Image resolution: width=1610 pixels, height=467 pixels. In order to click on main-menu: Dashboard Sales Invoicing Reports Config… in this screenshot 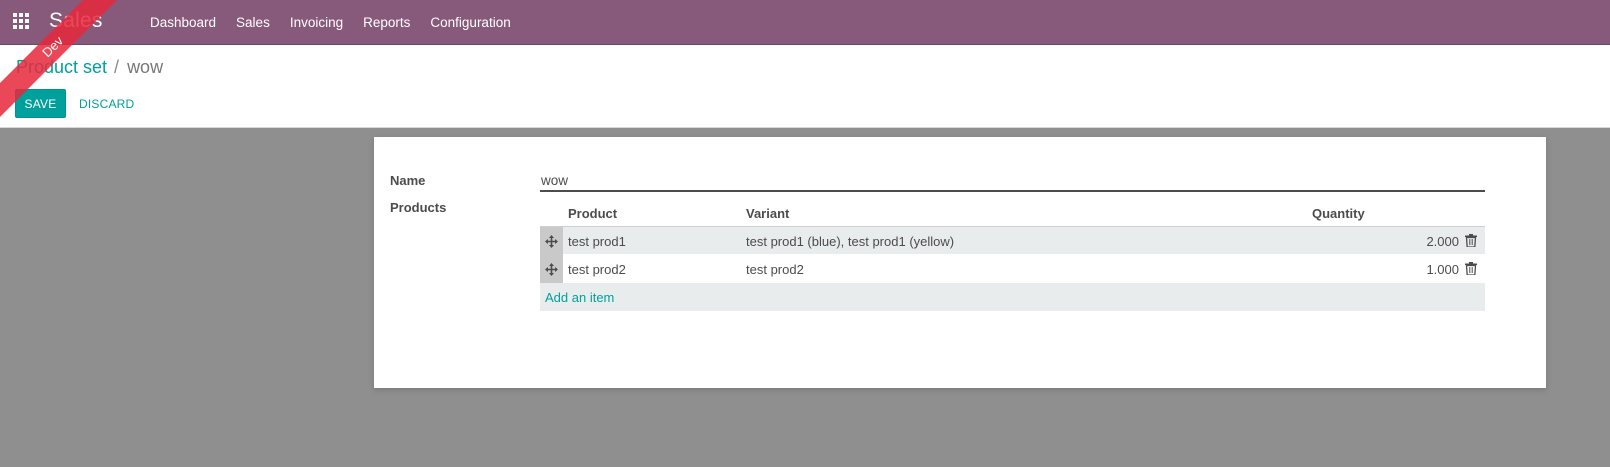, I will do `click(330, 22)`.